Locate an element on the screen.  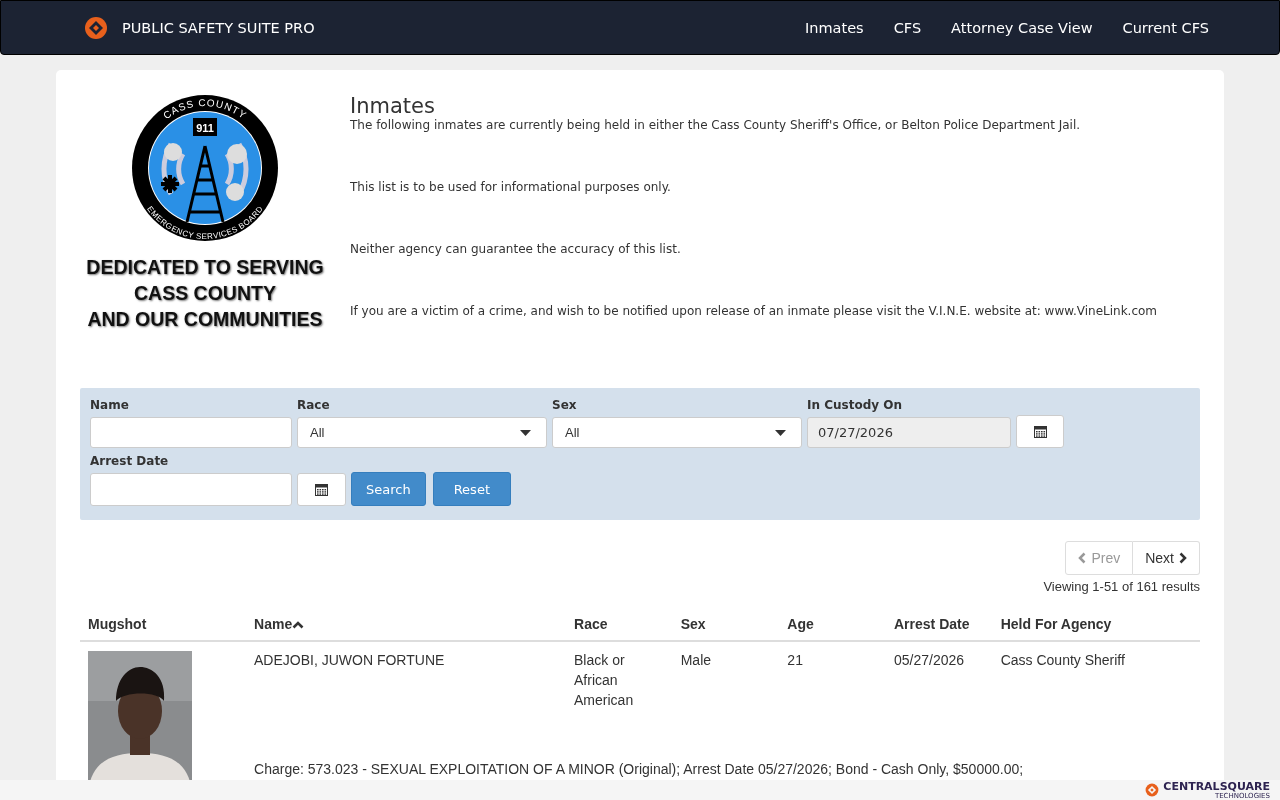
next-button: Next is located at coordinates (1166, 558).